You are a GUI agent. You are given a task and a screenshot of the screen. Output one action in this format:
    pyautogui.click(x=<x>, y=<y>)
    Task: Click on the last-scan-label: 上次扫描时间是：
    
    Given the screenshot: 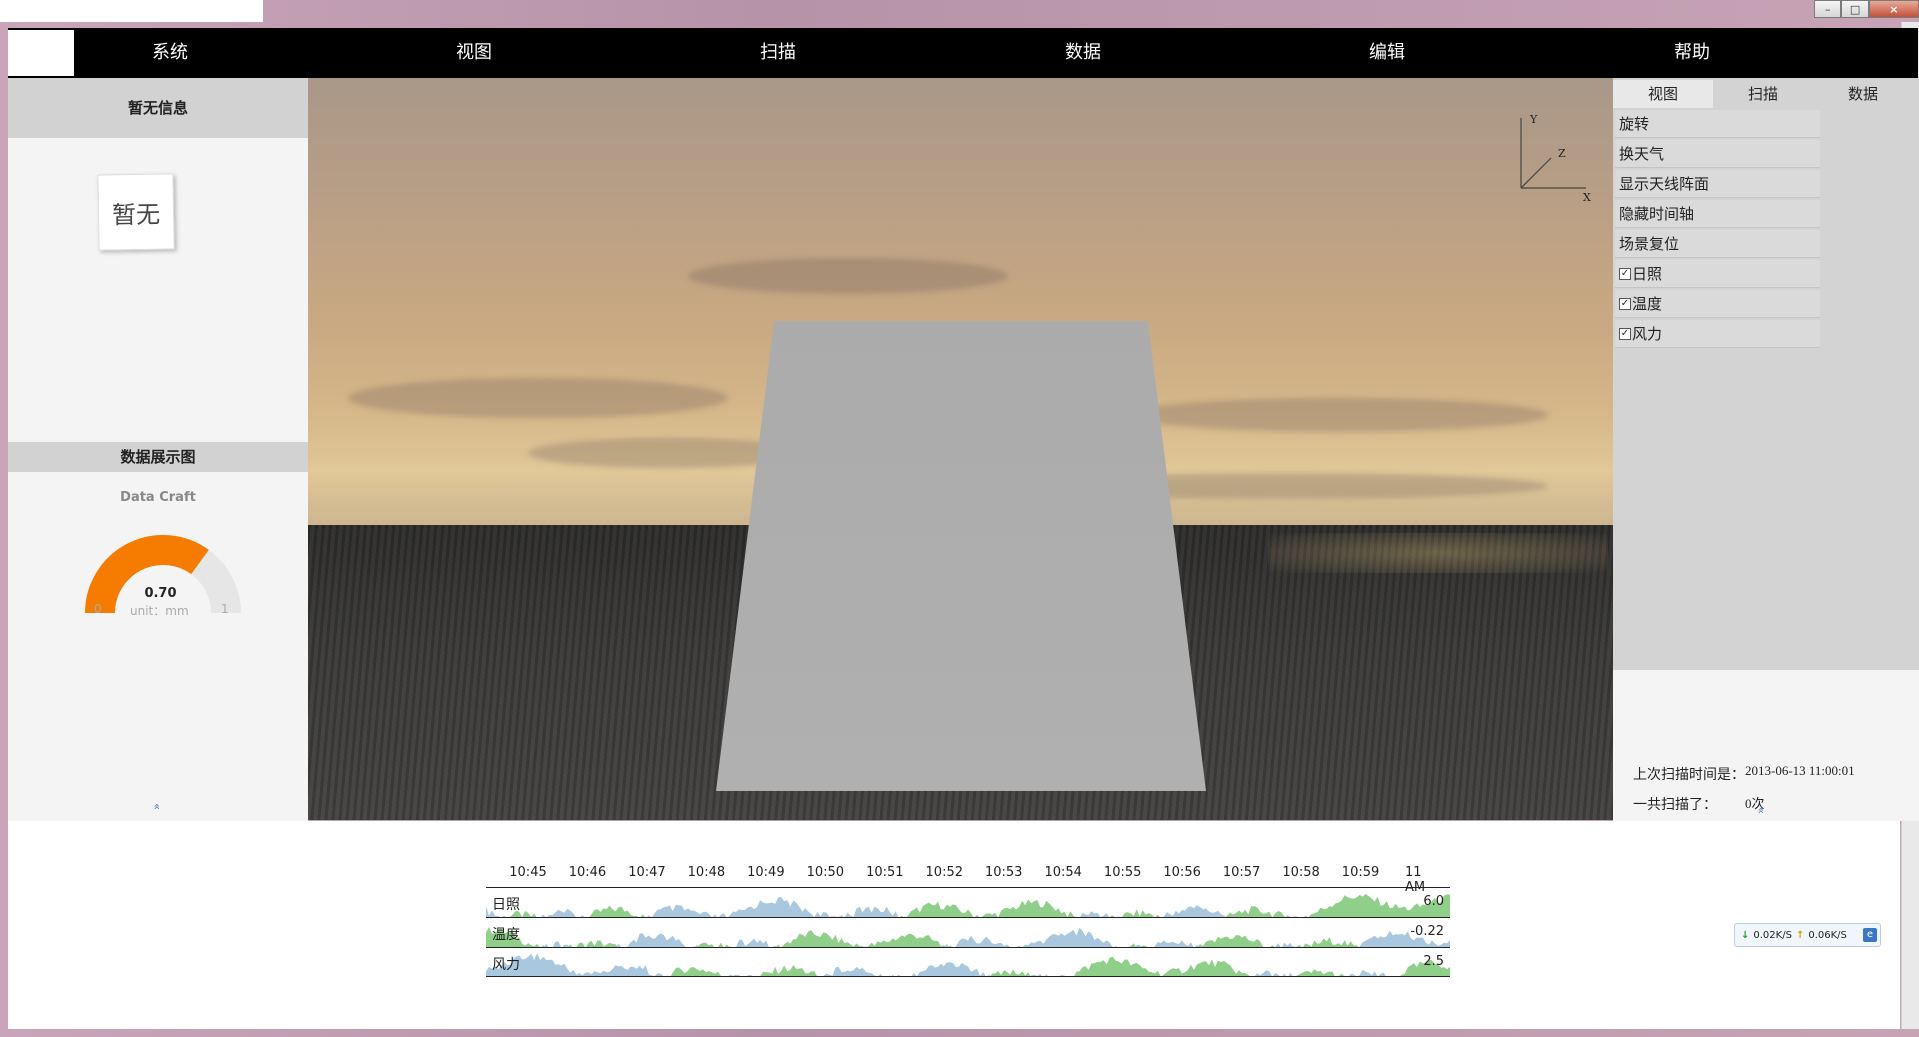 What is the action you would take?
    pyautogui.click(x=1689, y=775)
    